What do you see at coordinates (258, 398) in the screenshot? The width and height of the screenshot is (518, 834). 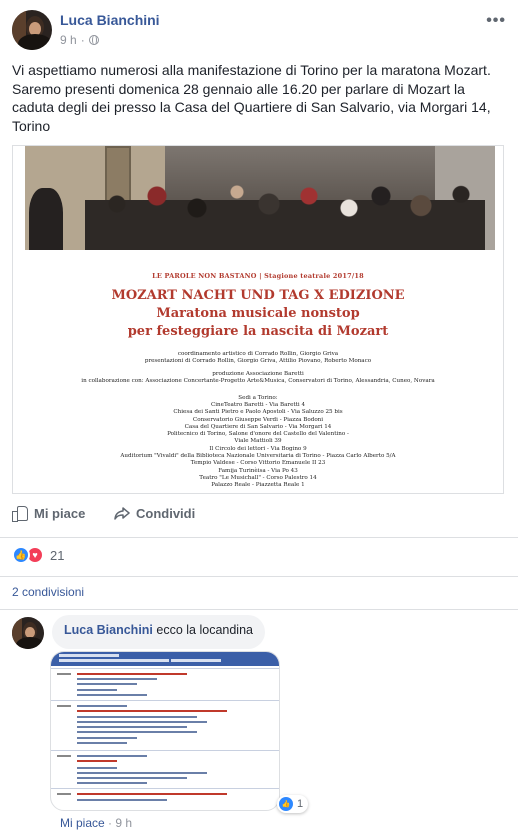 I see `poster-venues-title: Sedi a Torino:` at bounding box center [258, 398].